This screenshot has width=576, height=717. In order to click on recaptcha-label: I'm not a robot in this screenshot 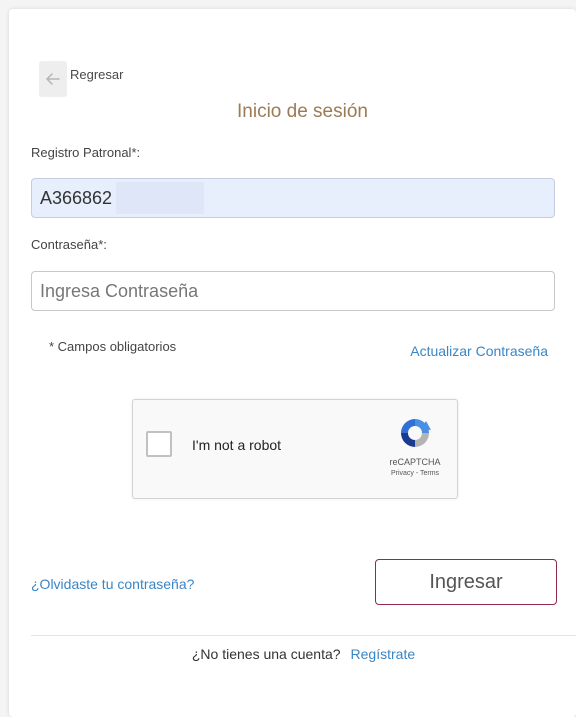, I will do `click(237, 445)`.